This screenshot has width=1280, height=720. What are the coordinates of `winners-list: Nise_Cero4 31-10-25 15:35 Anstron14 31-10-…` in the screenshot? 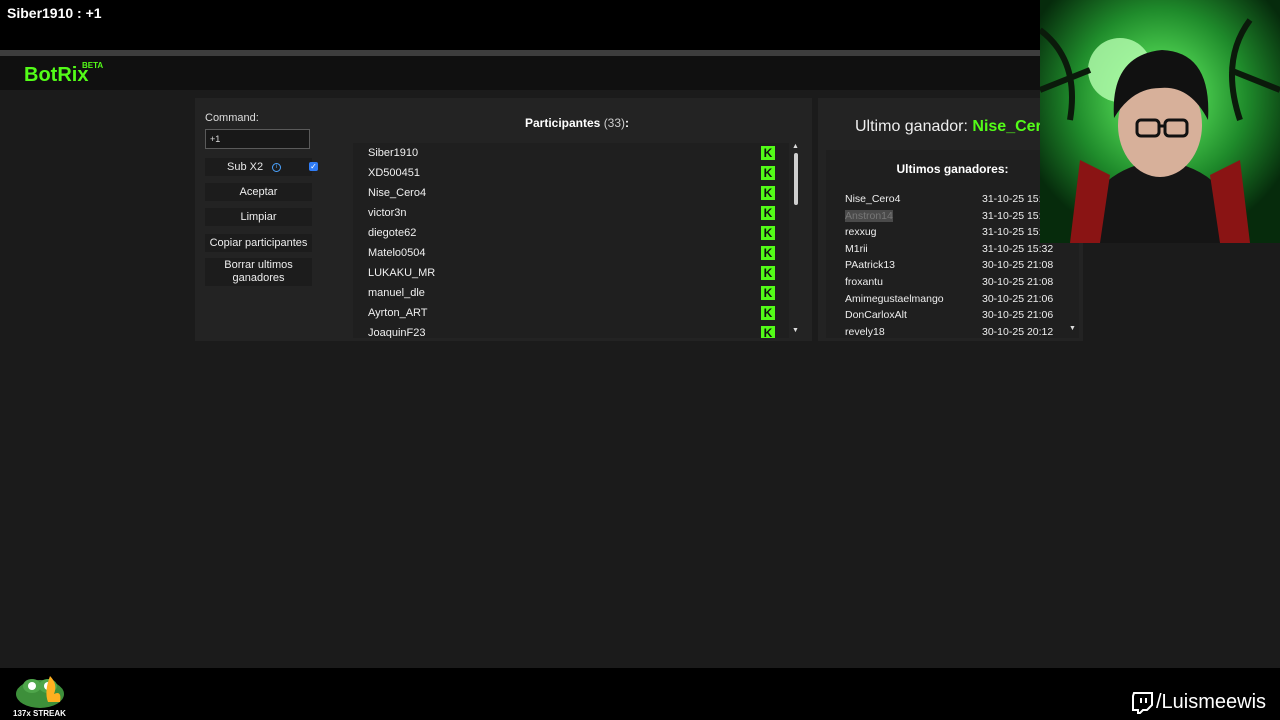 It's located at (946, 265).